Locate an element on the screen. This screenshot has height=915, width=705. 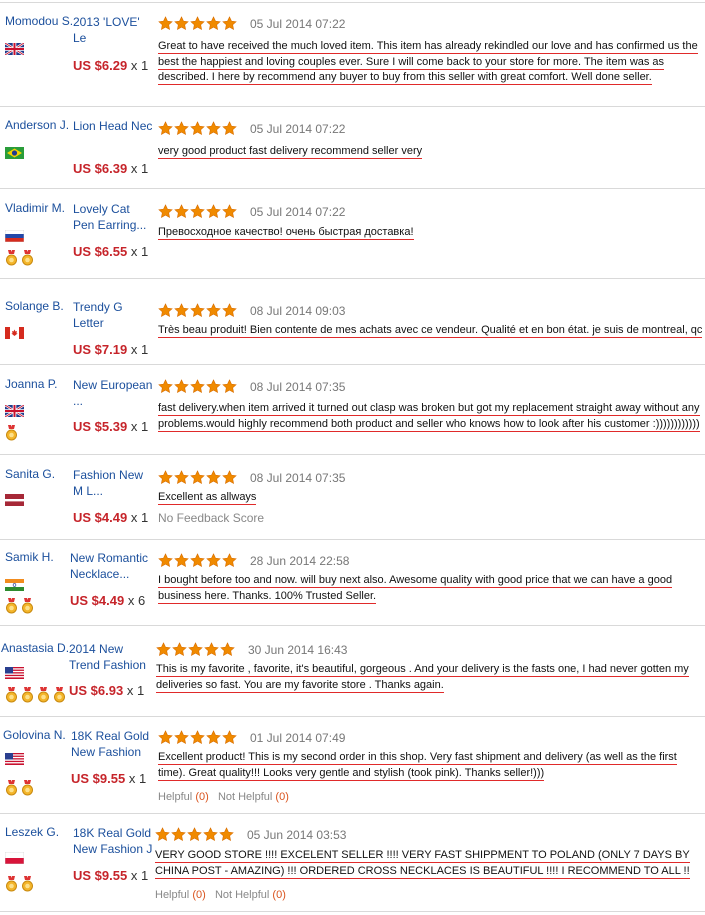
order-price: US $6.55 x 1 is located at coordinates (110, 251).